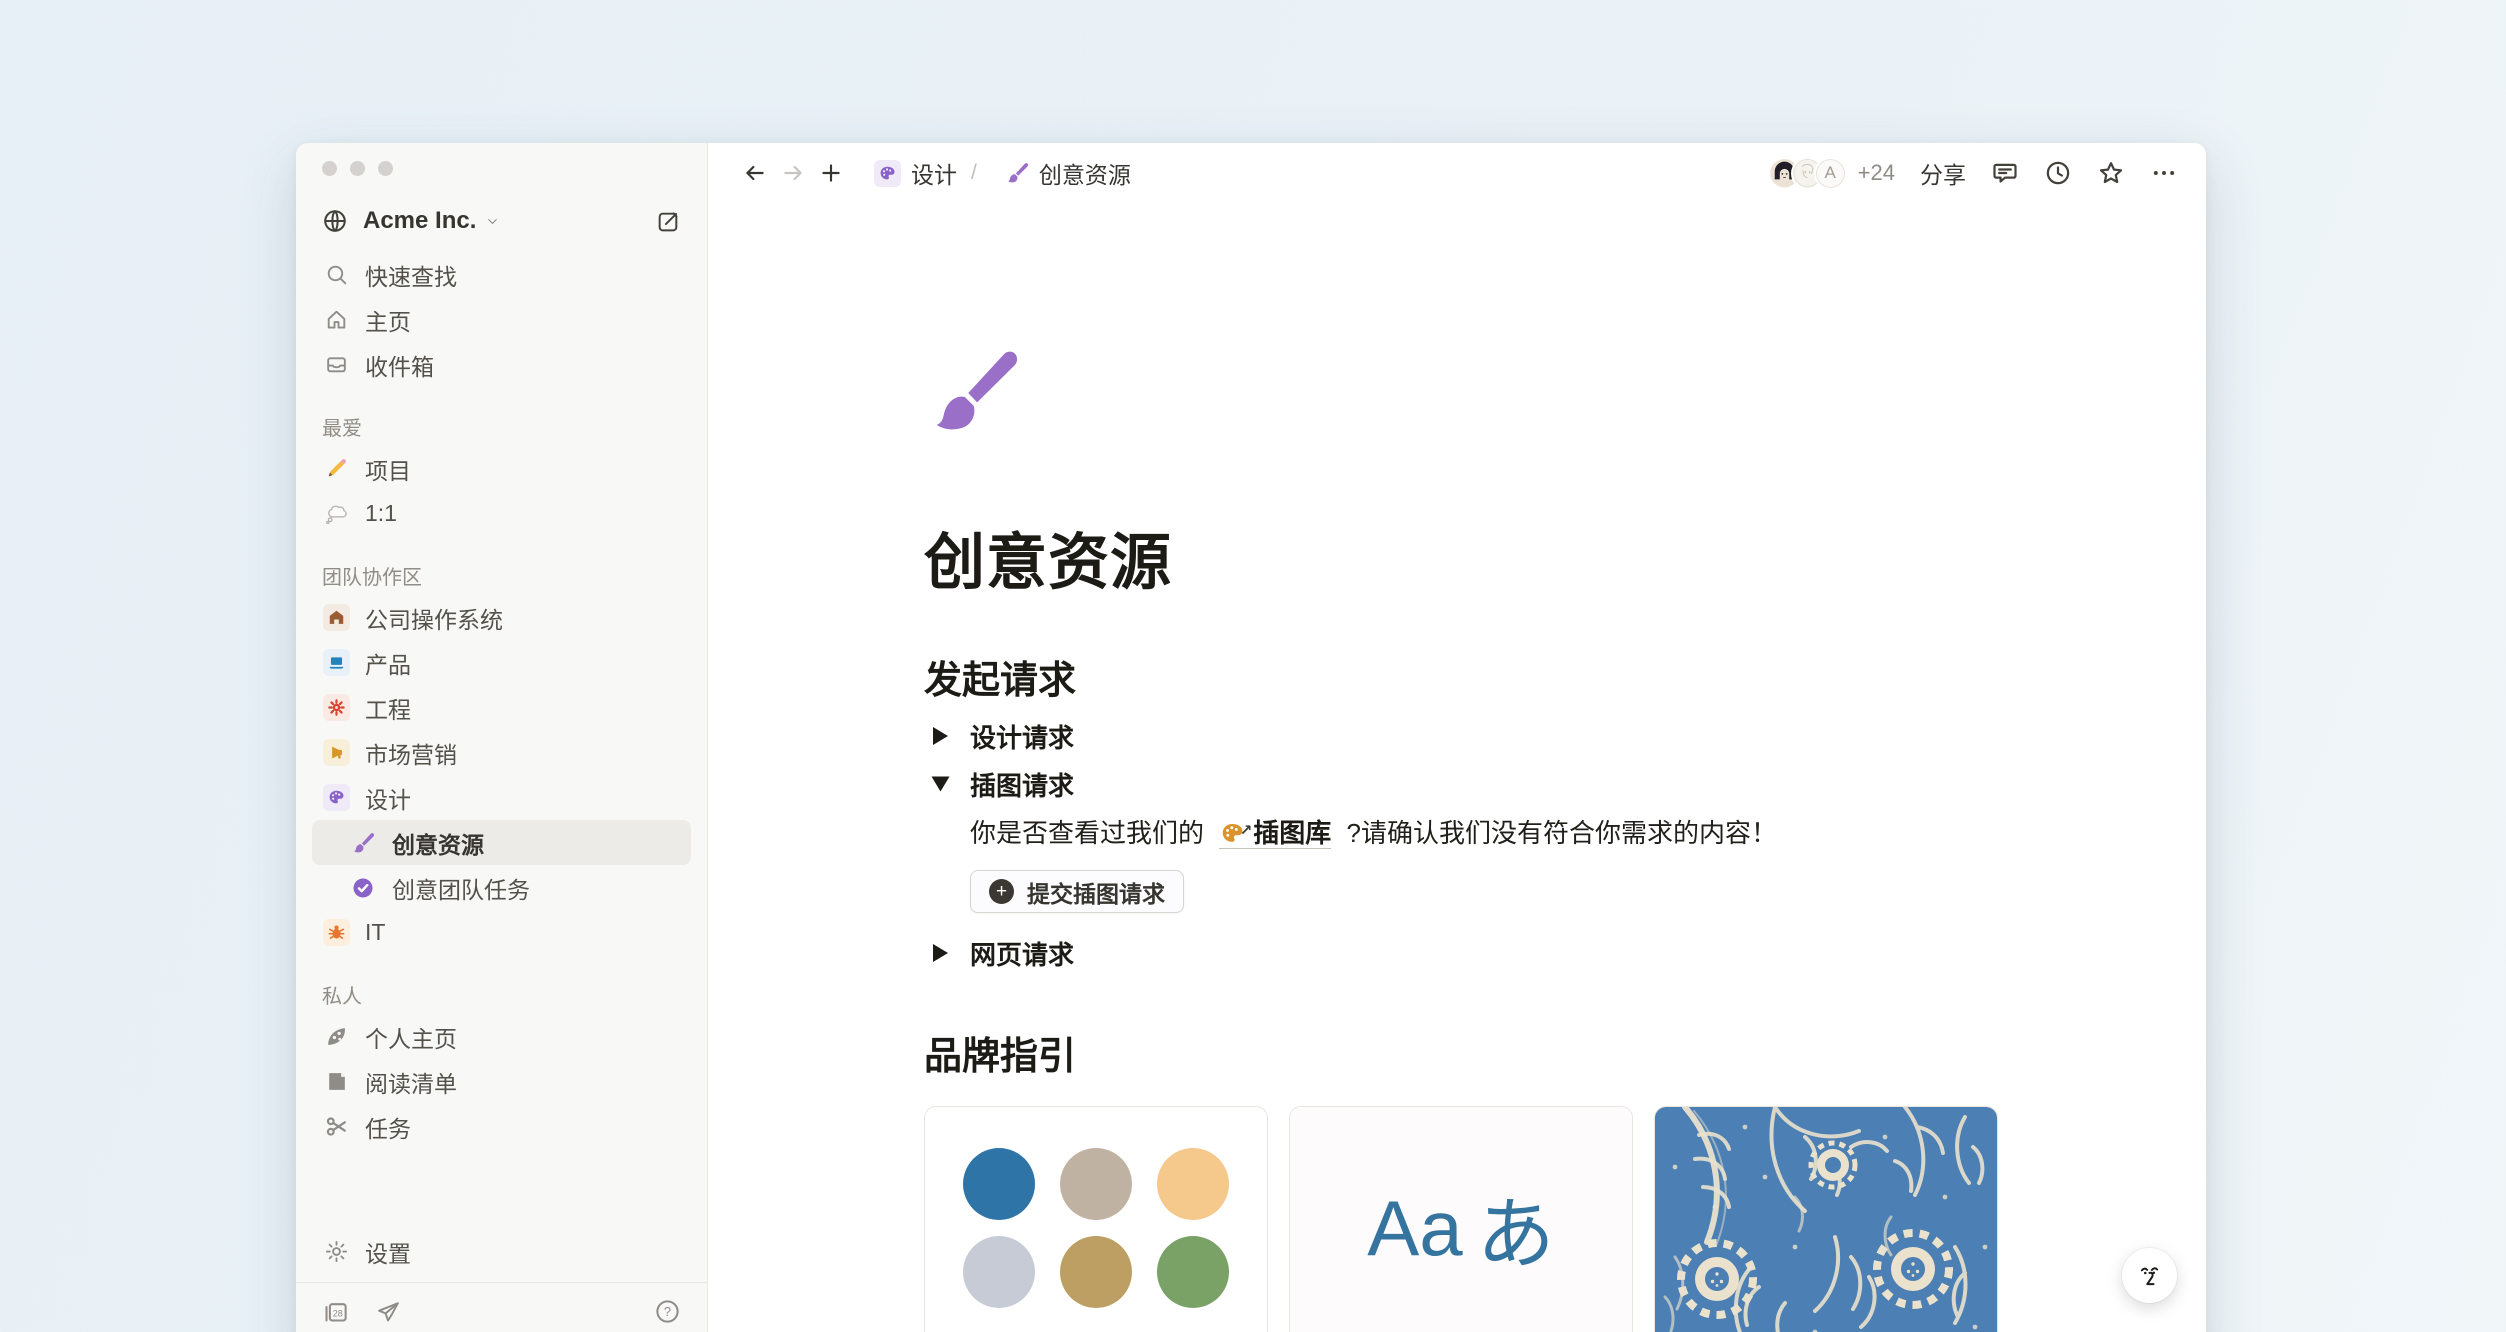 The height and width of the screenshot is (1332, 2506). Describe the element at coordinates (501, 932) in the screenshot. I see `sidebar-item-it: IT` at that location.